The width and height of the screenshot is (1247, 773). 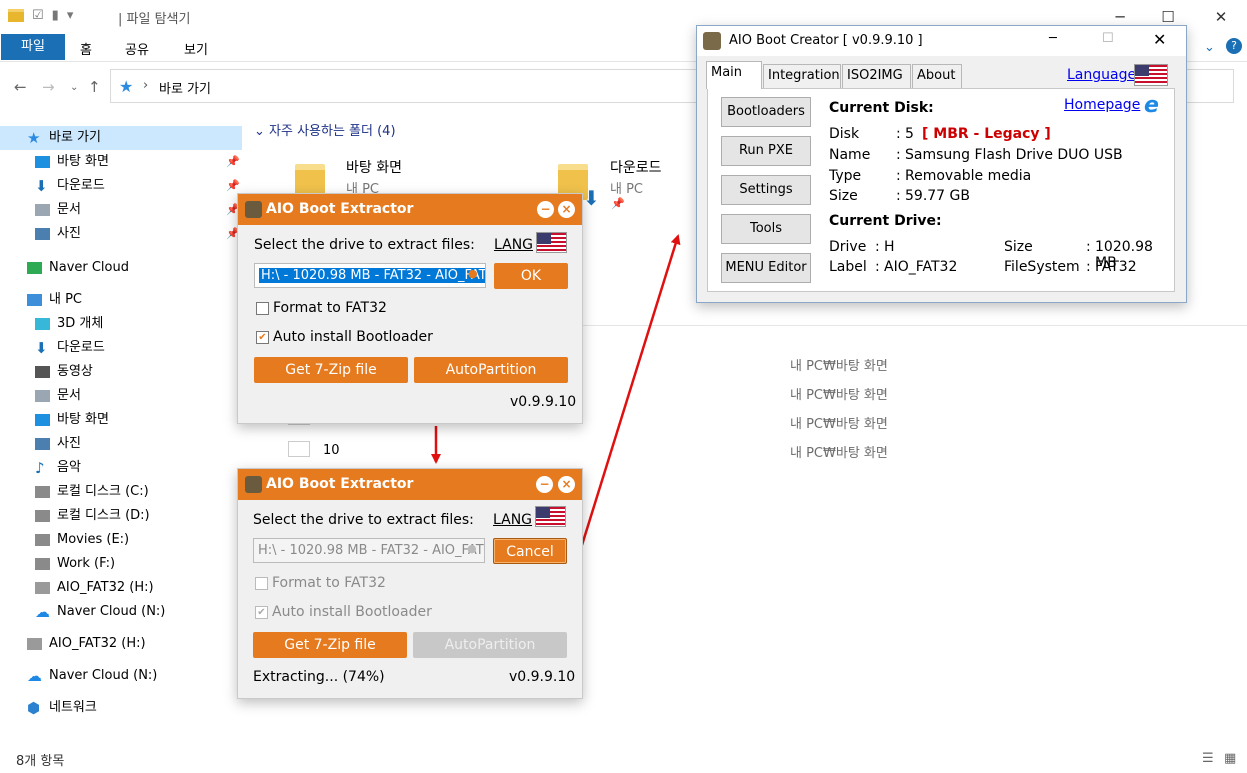 What do you see at coordinates (850, 155) in the screenshot?
I see `name-label: Name` at bounding box center [850, 155].